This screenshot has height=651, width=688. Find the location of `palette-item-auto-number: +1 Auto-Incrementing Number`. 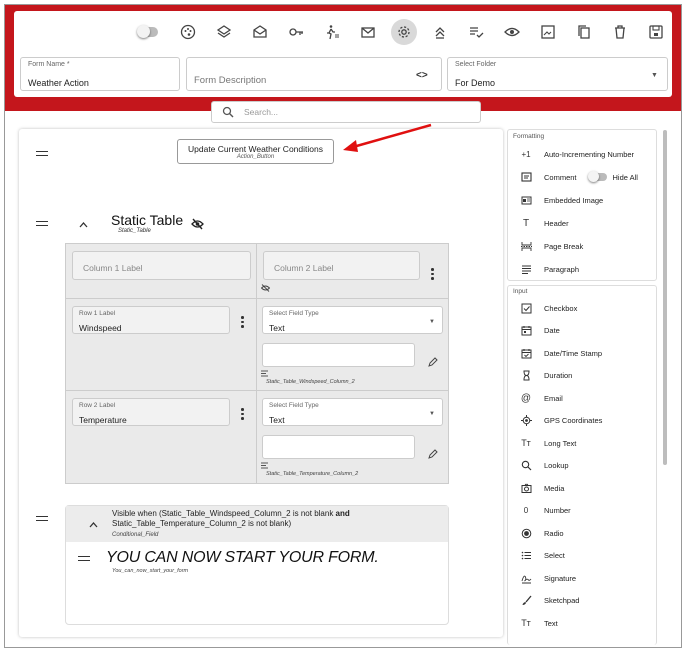

palette-item-auto-number: +1 Auto-Incrementing Number is located at coordinates (576, 154).